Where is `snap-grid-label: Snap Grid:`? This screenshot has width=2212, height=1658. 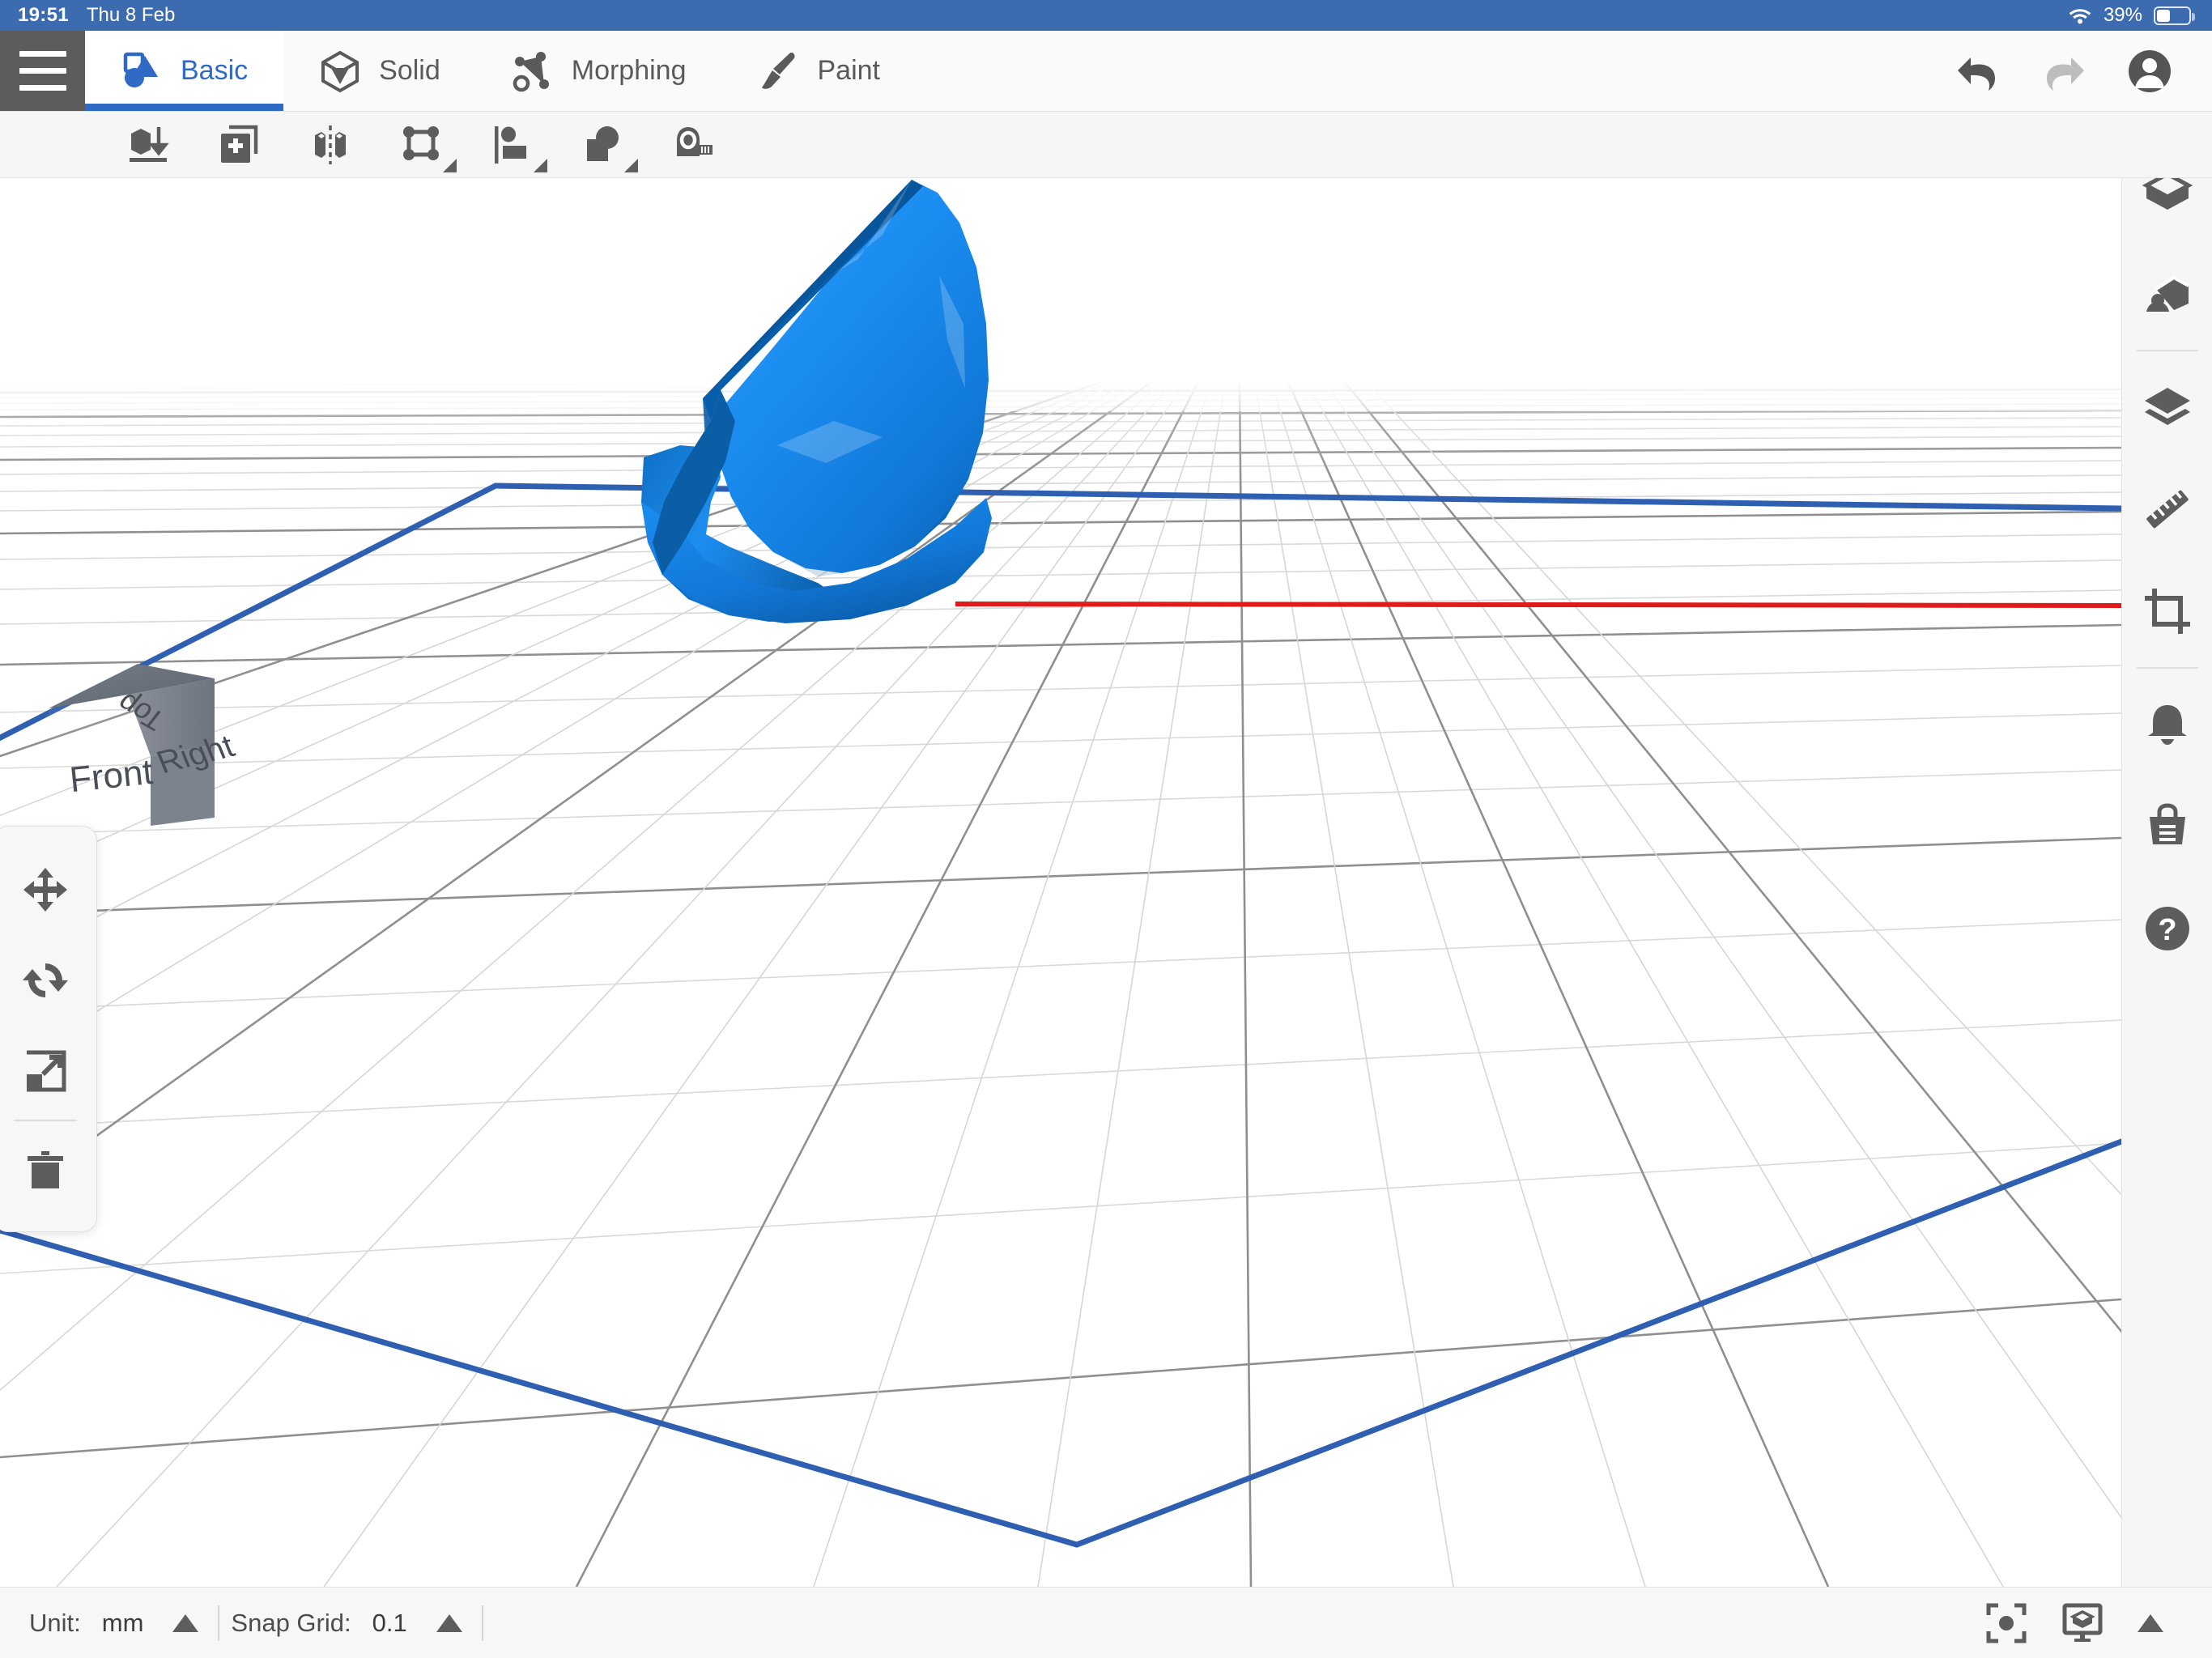 snap-grid-label: Snap Grid: is located at coordinates (291, 1622).